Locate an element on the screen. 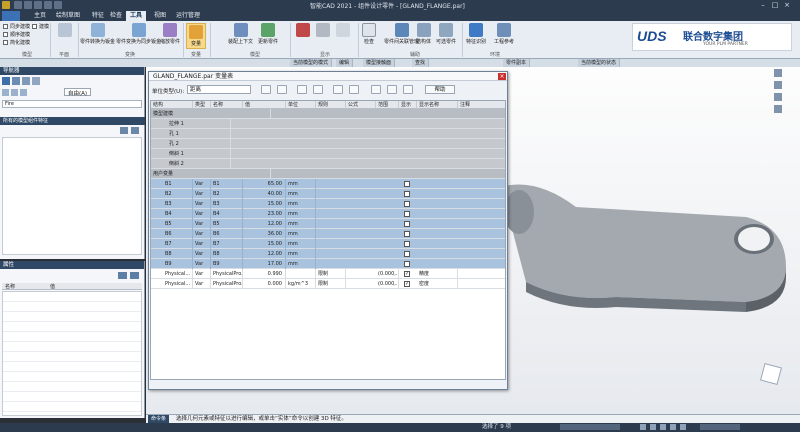 This screenshot has width=800, height=432. tree-item-label: 拉伸 1 is located at coordinates (191, 124).